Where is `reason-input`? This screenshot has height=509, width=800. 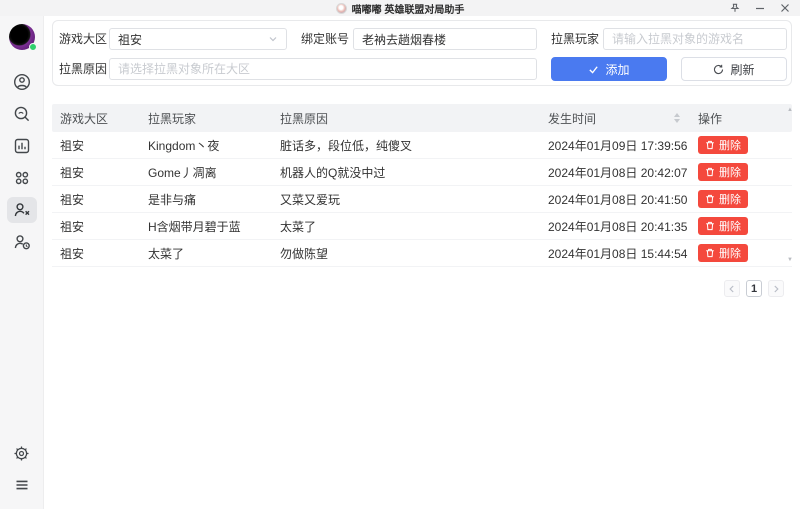
reason-input is located at coordinates (323, 69).